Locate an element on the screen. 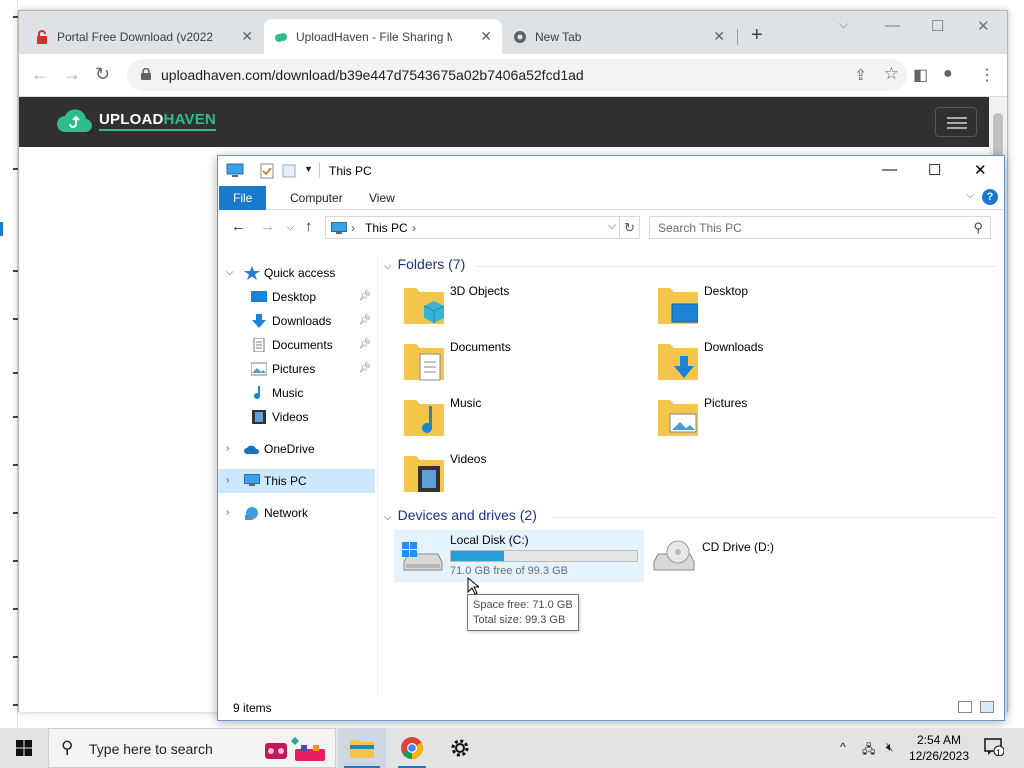 The width and height of the screenshot is (1024, 768). desktop-icon is located at coordinates (259, 296).